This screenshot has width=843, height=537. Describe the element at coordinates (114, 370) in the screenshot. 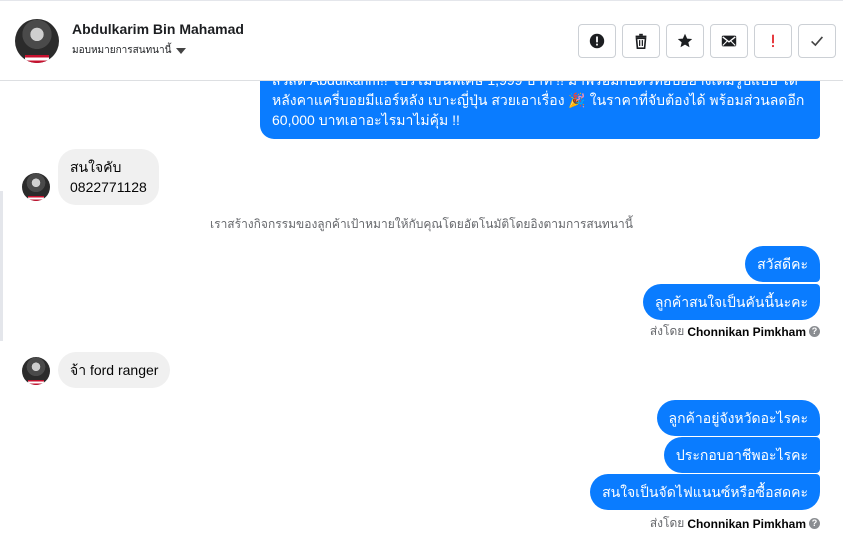

I see `incoming-message: จ้า ford ranger` at that location.